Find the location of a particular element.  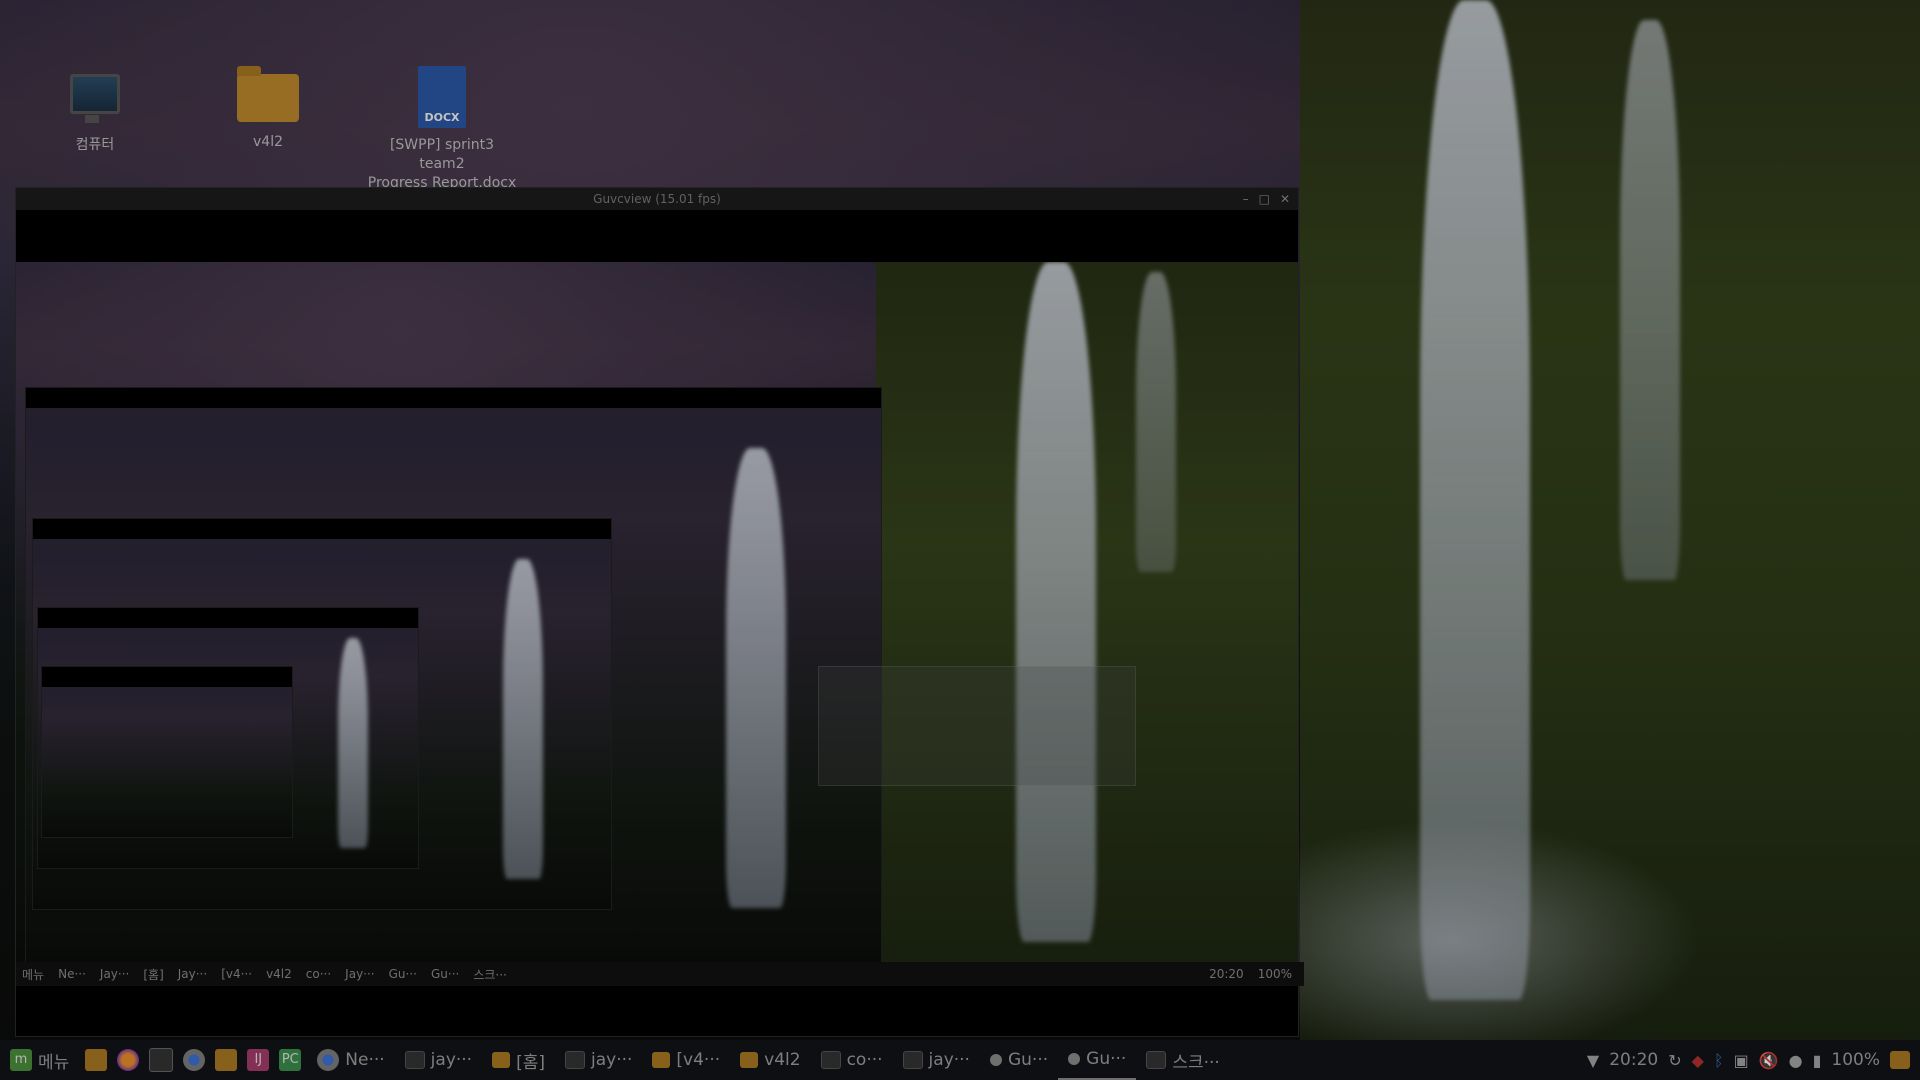

task-label: [홈] is located at coordinates (530, 1062).